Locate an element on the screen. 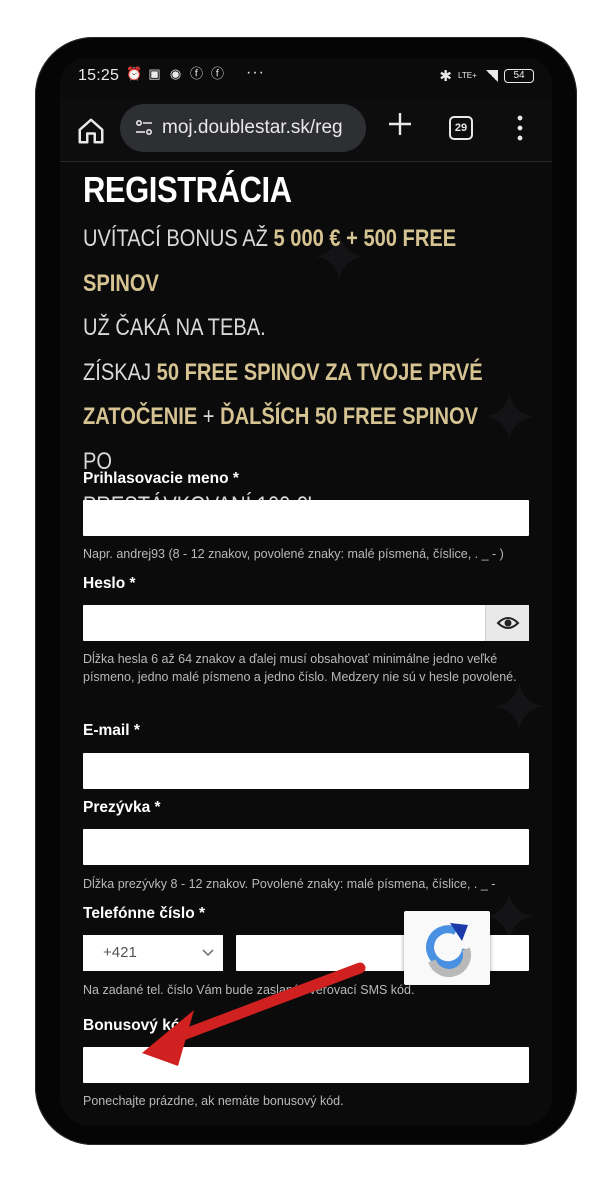 The image size is (612, 1187). notification-icons: ⏰ ▣ ◉ ⓕ ⓕ is located at coordinates (175, 73).